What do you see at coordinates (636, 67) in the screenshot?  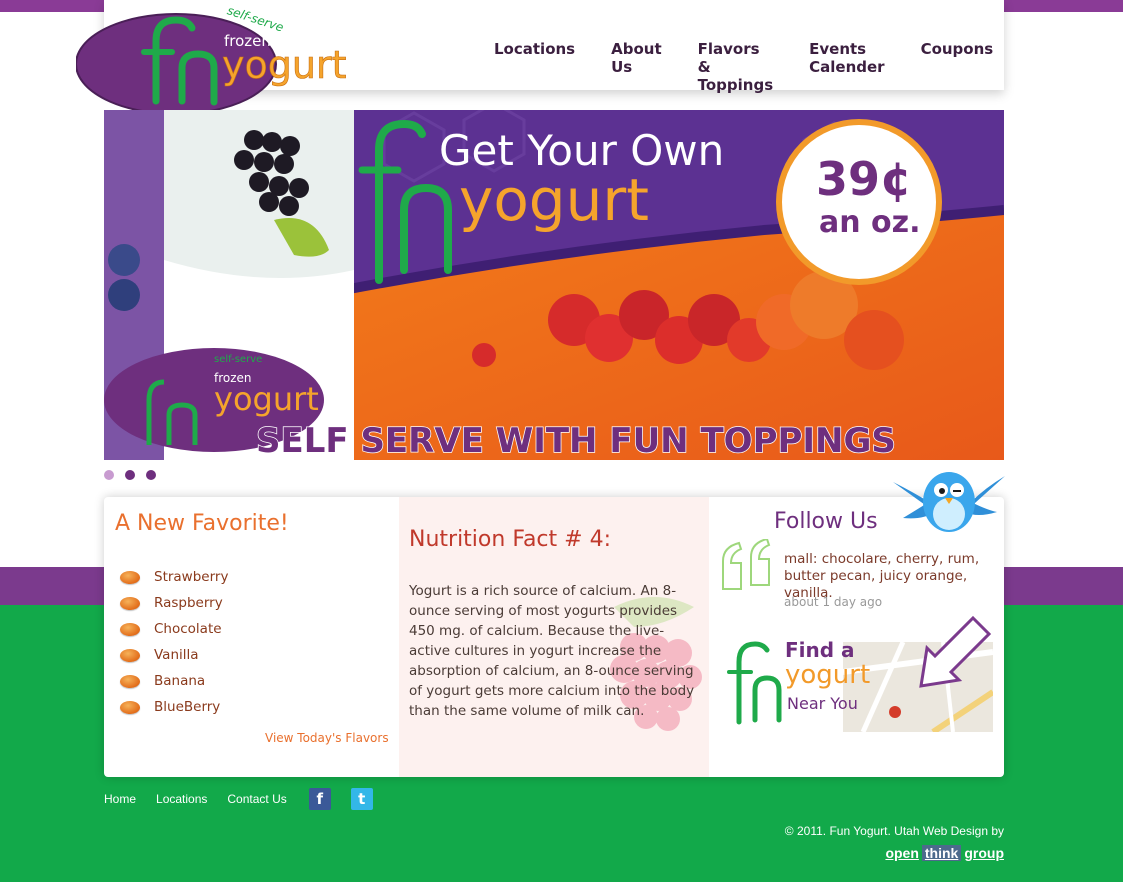 I see `nav-about-us: About Us` at bounding box center [636, 67].